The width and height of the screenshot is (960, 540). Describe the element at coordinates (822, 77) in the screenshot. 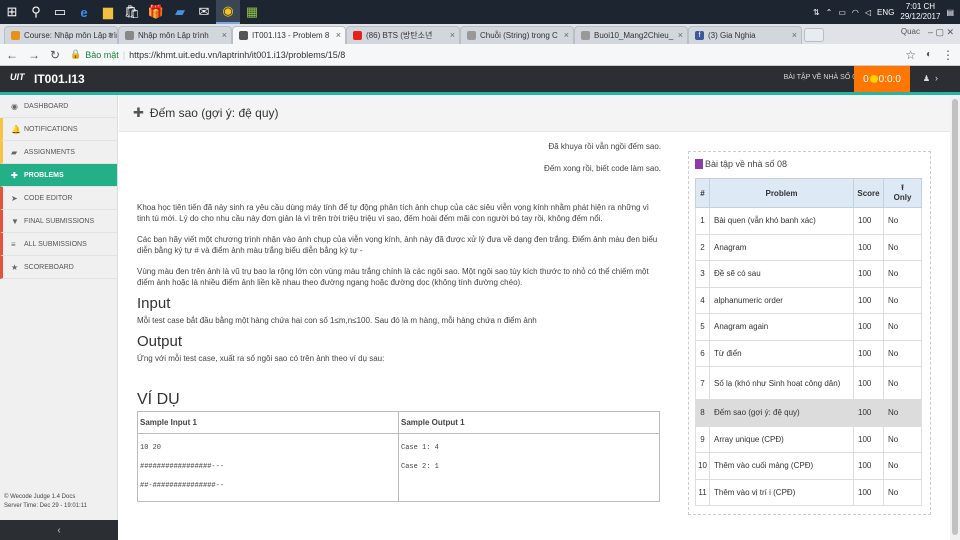

I see `current-assignment: BÀI TẬP VỀ NHÀ SỐ 07` at that location.